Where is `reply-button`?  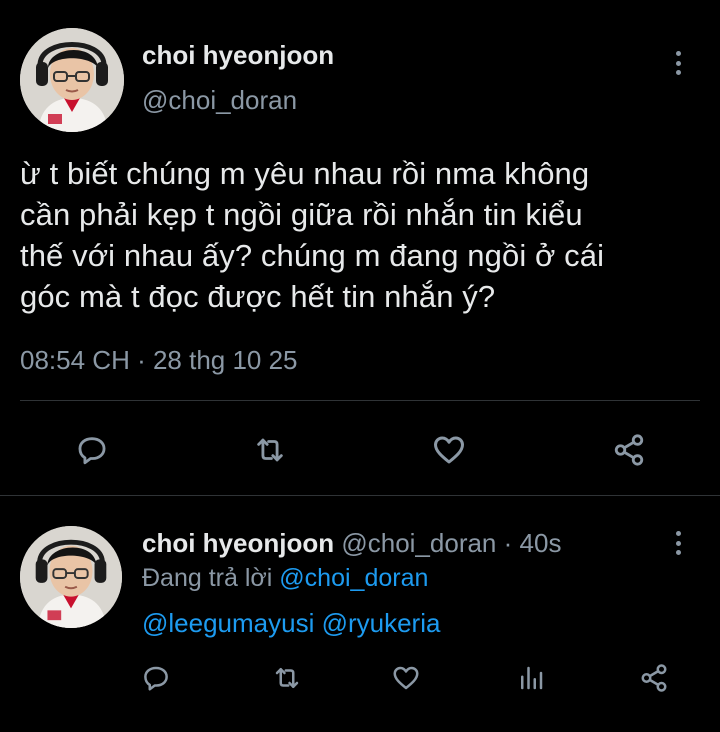 reply-button is located at coordinates (92, 450).